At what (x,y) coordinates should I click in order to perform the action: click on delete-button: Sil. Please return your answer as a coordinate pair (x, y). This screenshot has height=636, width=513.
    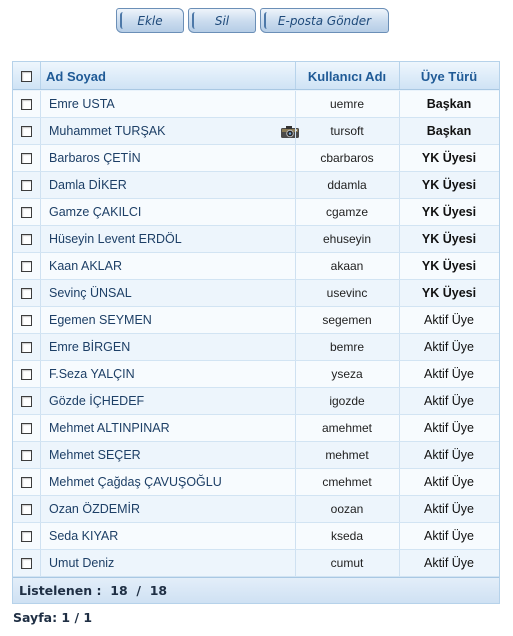
    Looking at the image, I should click on (222, 20).